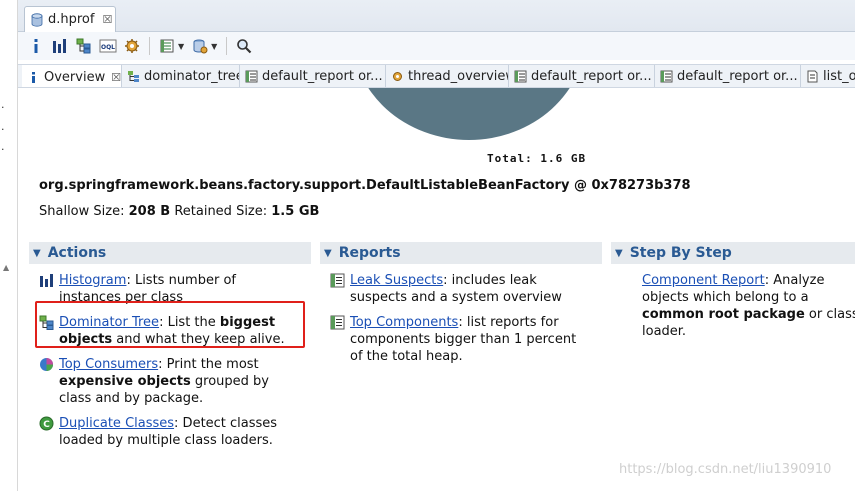 This screenshot has height=491, width=855. What do you see at coordinates (208, 364) in the screenshot?
I see `consumers-description: : Print the most` at bounding box center [208, 364].